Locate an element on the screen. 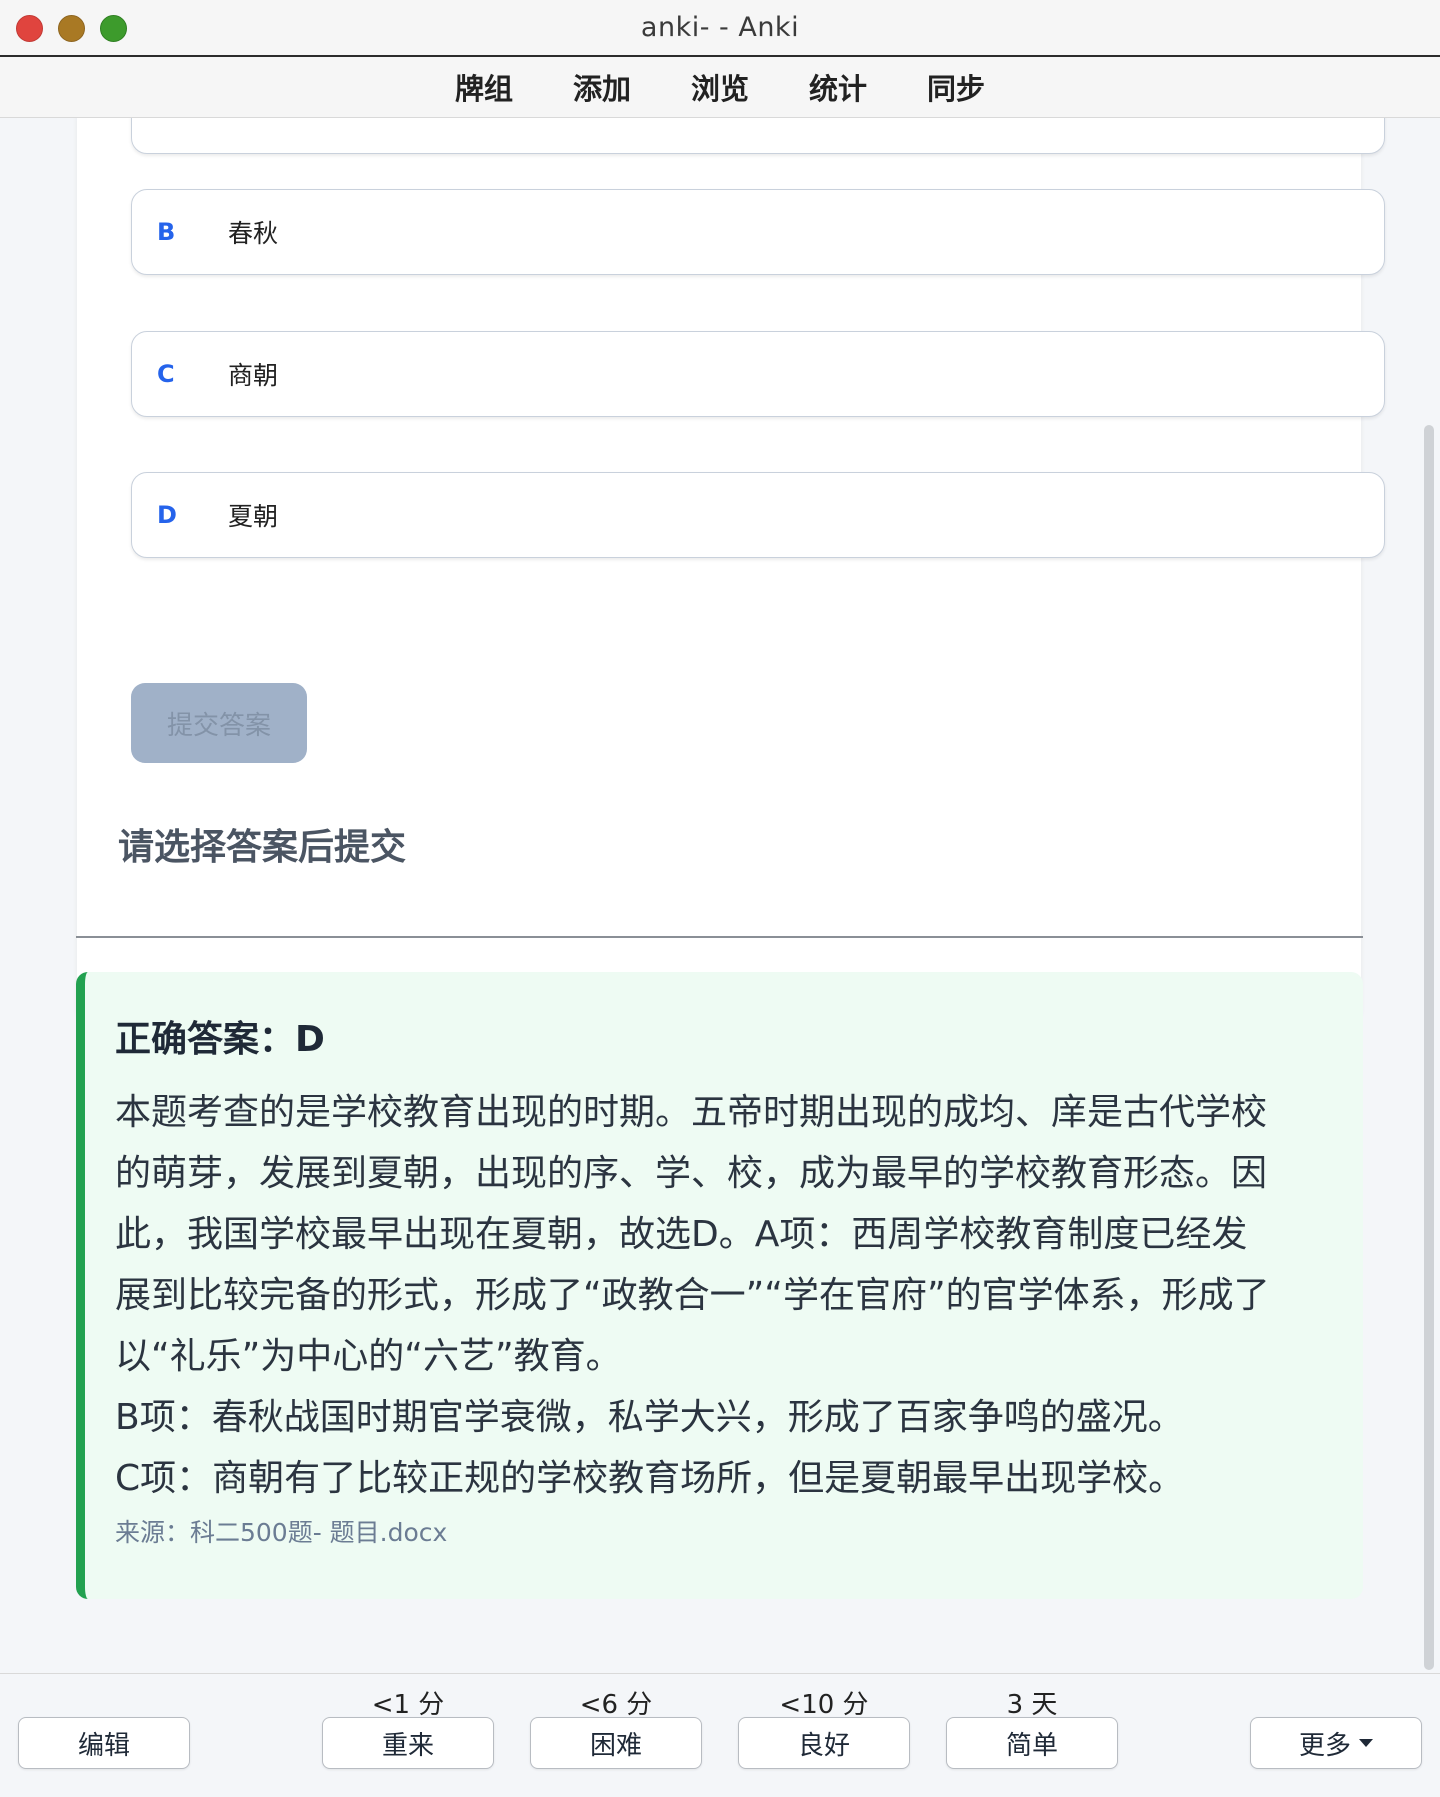 Image resolution: width=1440 pixels, height=1797 pixels. zoom-window-button is located at coordinates (113, 28).